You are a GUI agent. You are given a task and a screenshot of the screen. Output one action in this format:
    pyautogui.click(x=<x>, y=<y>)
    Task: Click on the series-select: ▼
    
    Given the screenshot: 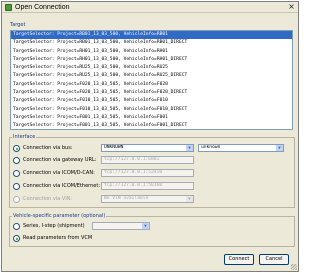 What is the action you would take?
    pyautogui.click(x=121, y=226)
    